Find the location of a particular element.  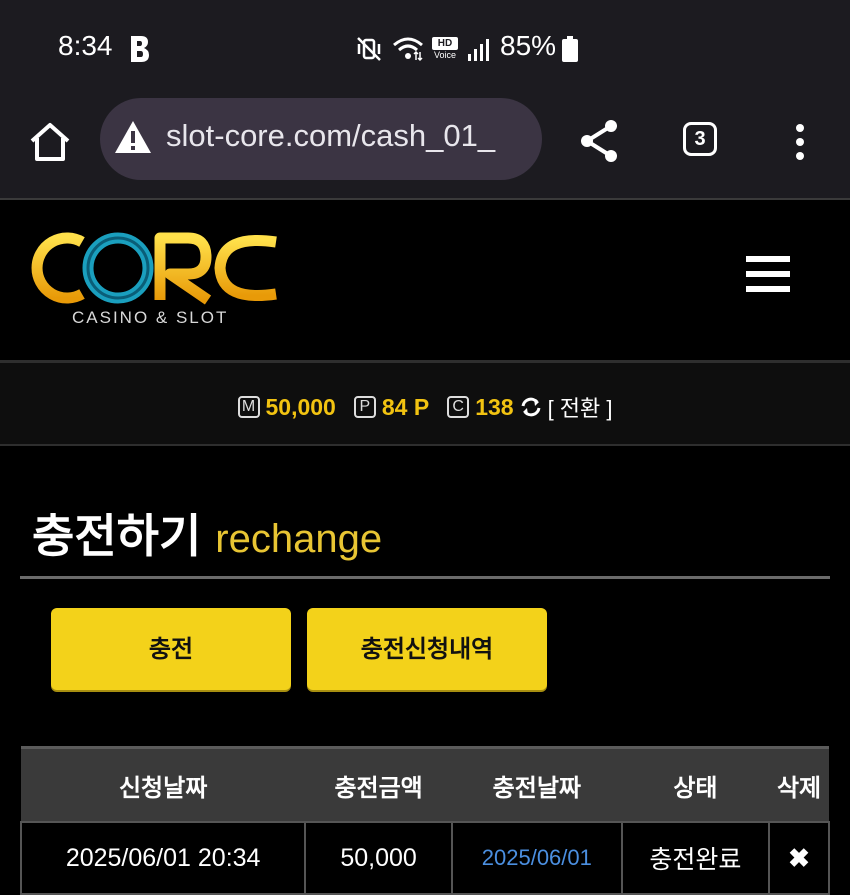

page-title-english: rechange is located at coordinates (299, 539).